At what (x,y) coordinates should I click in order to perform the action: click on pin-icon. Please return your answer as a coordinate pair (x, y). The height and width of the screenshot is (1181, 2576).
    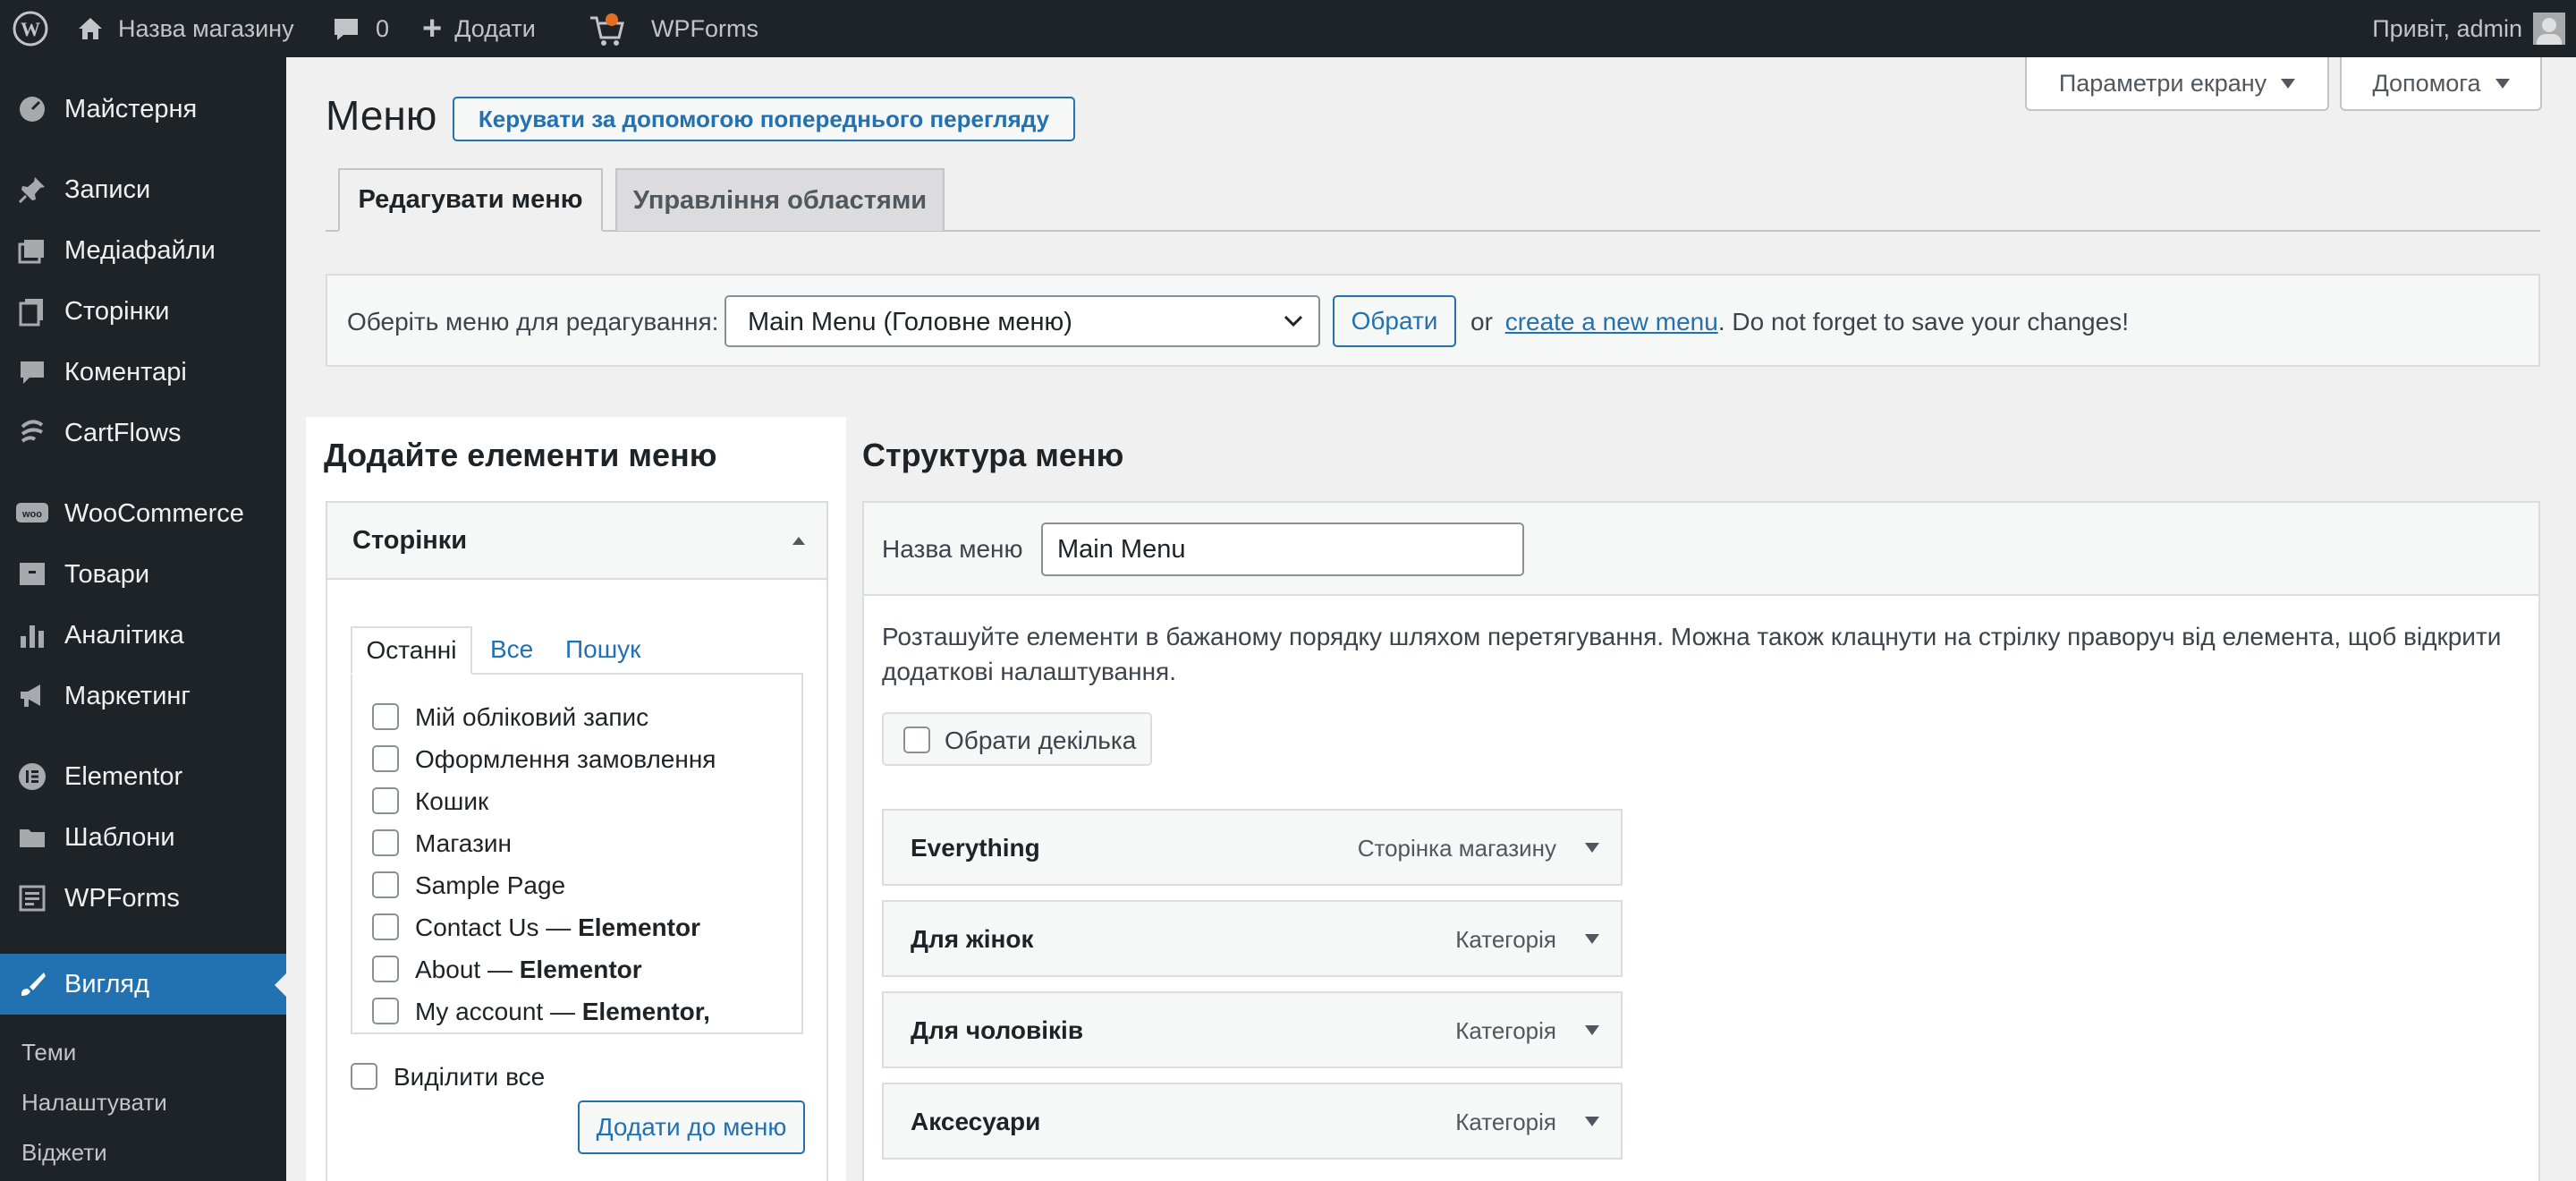
    Looking at the image, I should click on (32, 190).